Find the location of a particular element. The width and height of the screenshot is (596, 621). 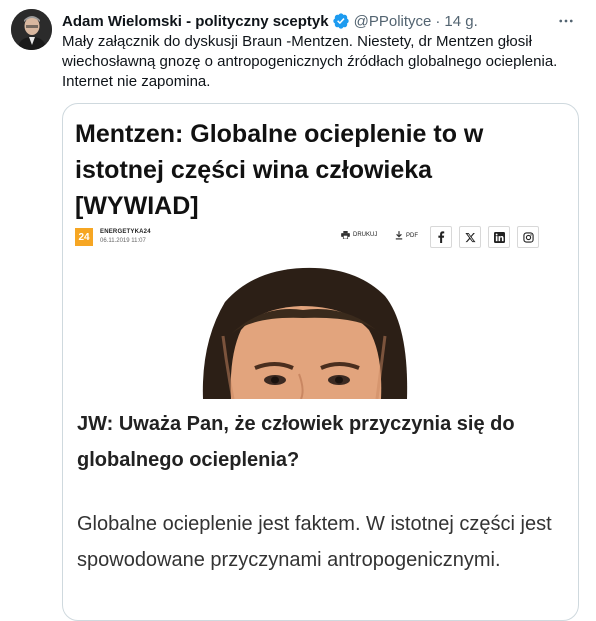

source-name: ENERGETYKA24 is located at coordinates (125, 232).